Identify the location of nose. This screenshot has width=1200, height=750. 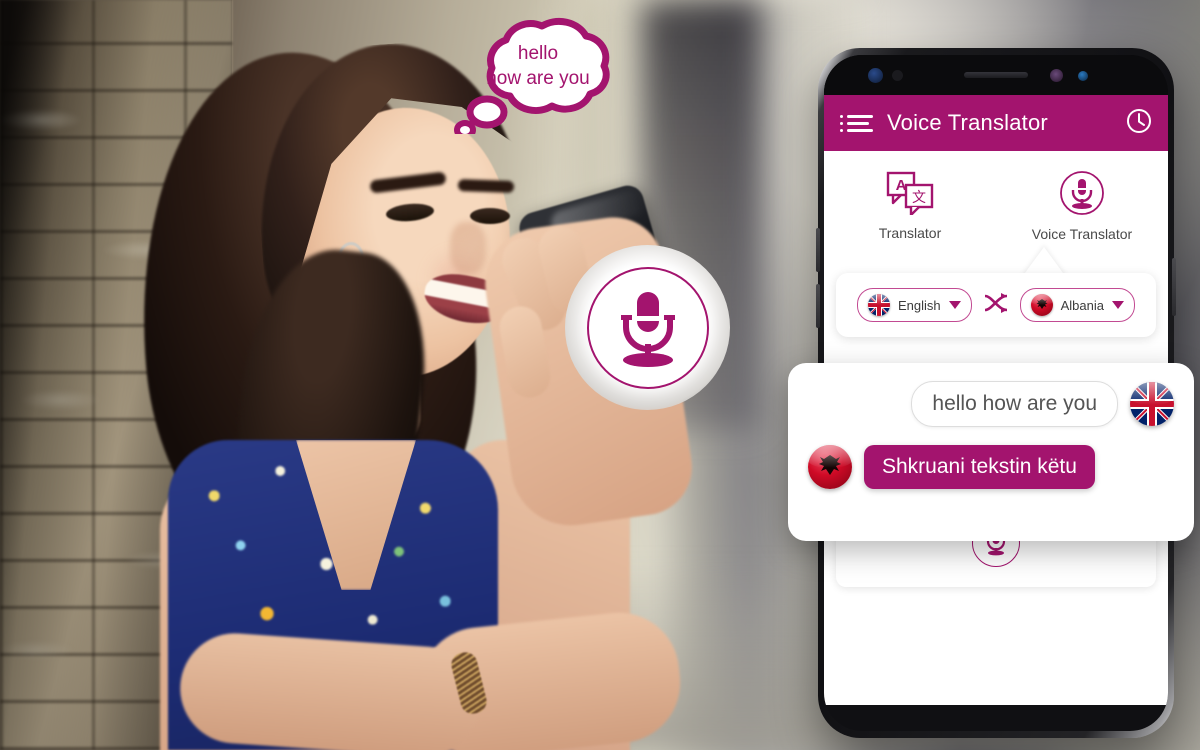
(468, 248).